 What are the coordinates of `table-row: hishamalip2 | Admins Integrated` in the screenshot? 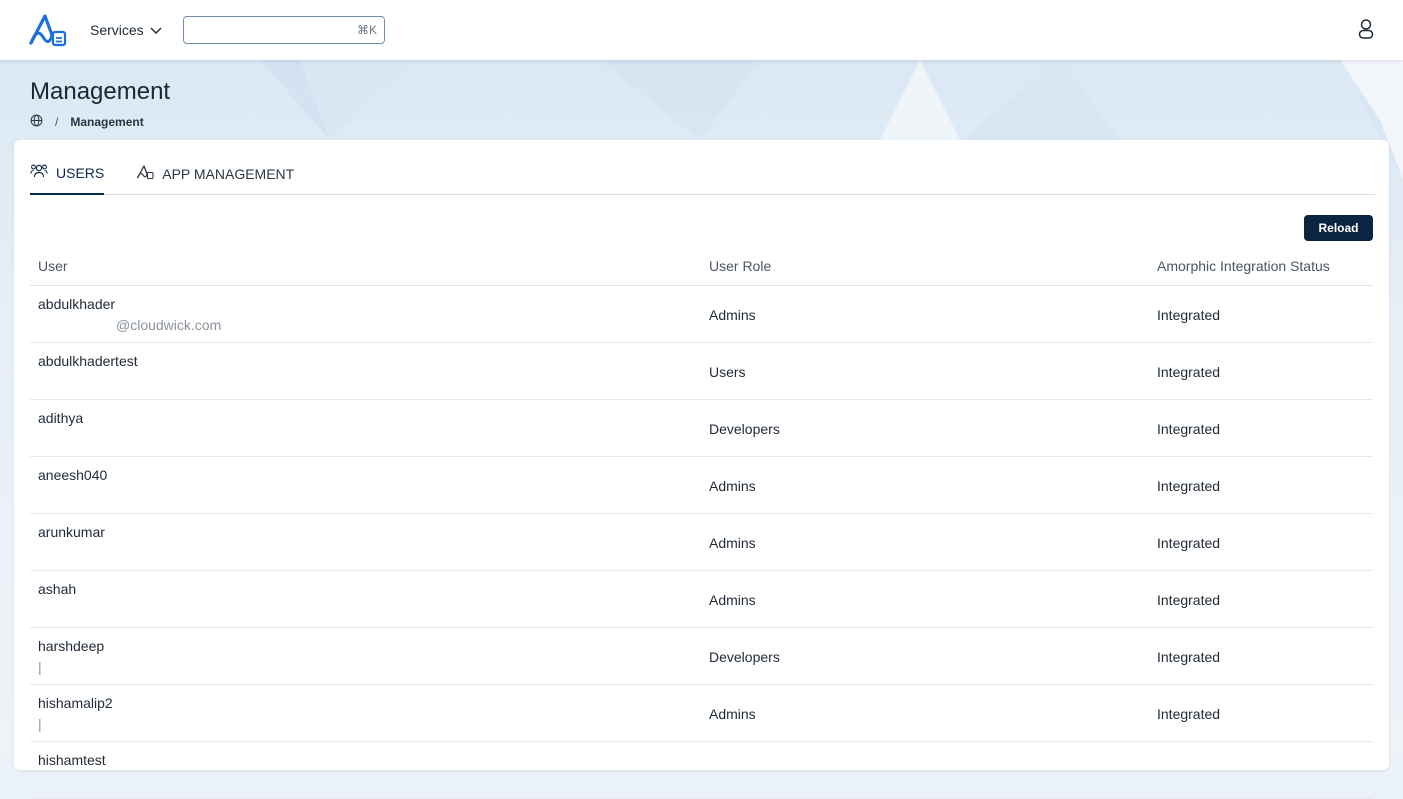 It's located at (701, 713).